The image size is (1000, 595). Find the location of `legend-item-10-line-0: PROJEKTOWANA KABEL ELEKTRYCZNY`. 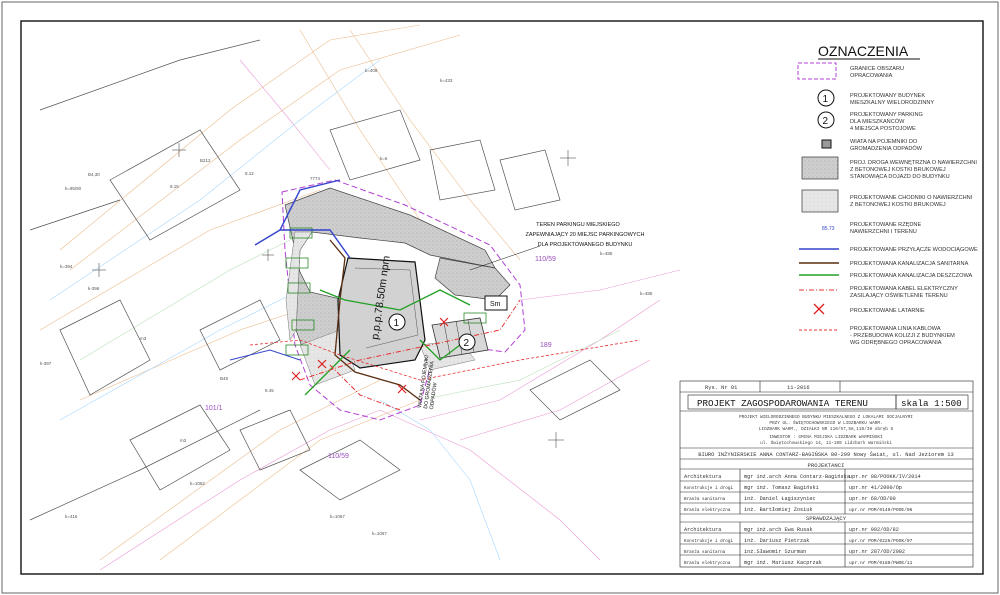

legend-item-10-line-0: PROJEKTOWANA KABEL ELEKTRYCZNY is located at coordinates (904, 289).